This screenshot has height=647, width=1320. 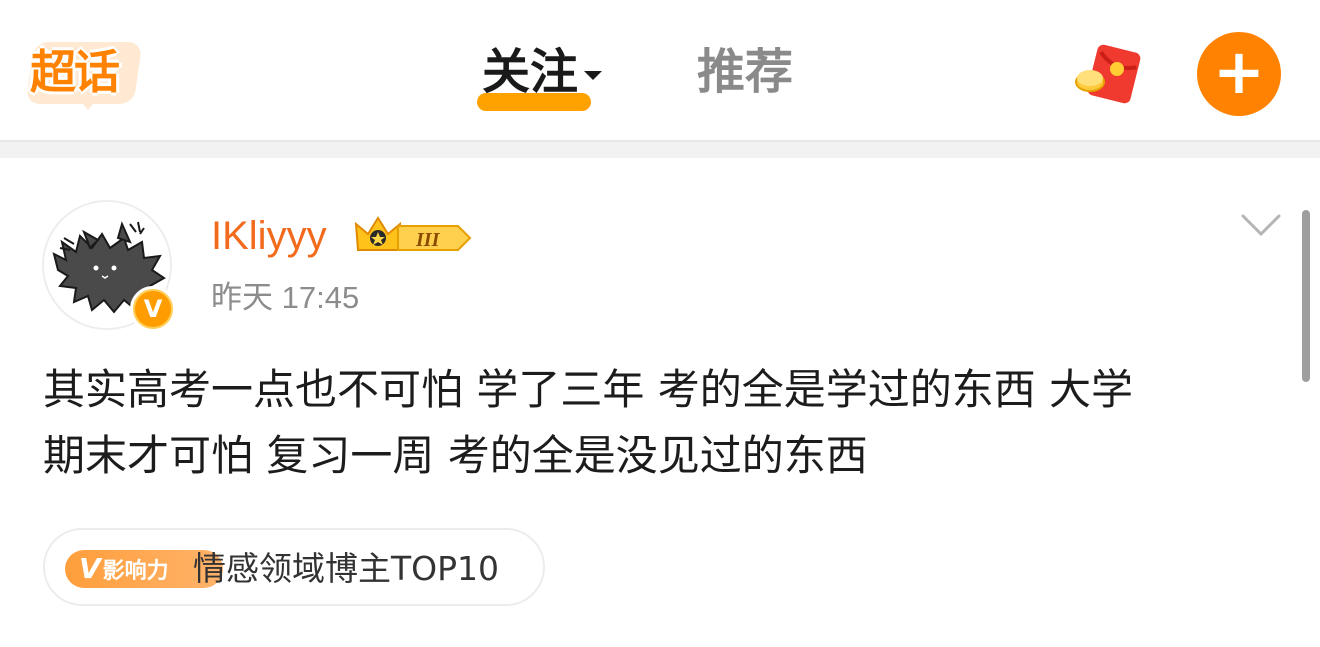 What do you see at coordinates (428, 240) in the screenshot?
I see `level-badge-text: III` at bounding box center [428, 240].